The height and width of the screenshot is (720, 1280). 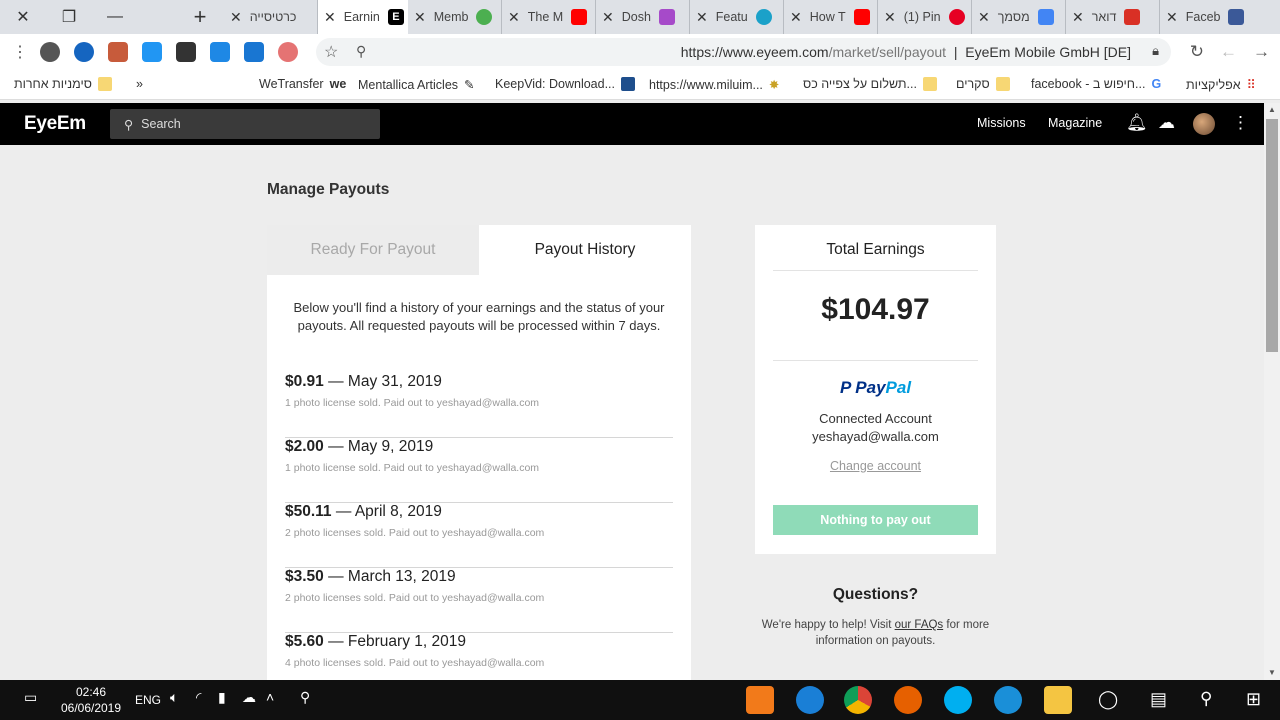 I want to click on search-app-icon, so click(x=1008, y=700).